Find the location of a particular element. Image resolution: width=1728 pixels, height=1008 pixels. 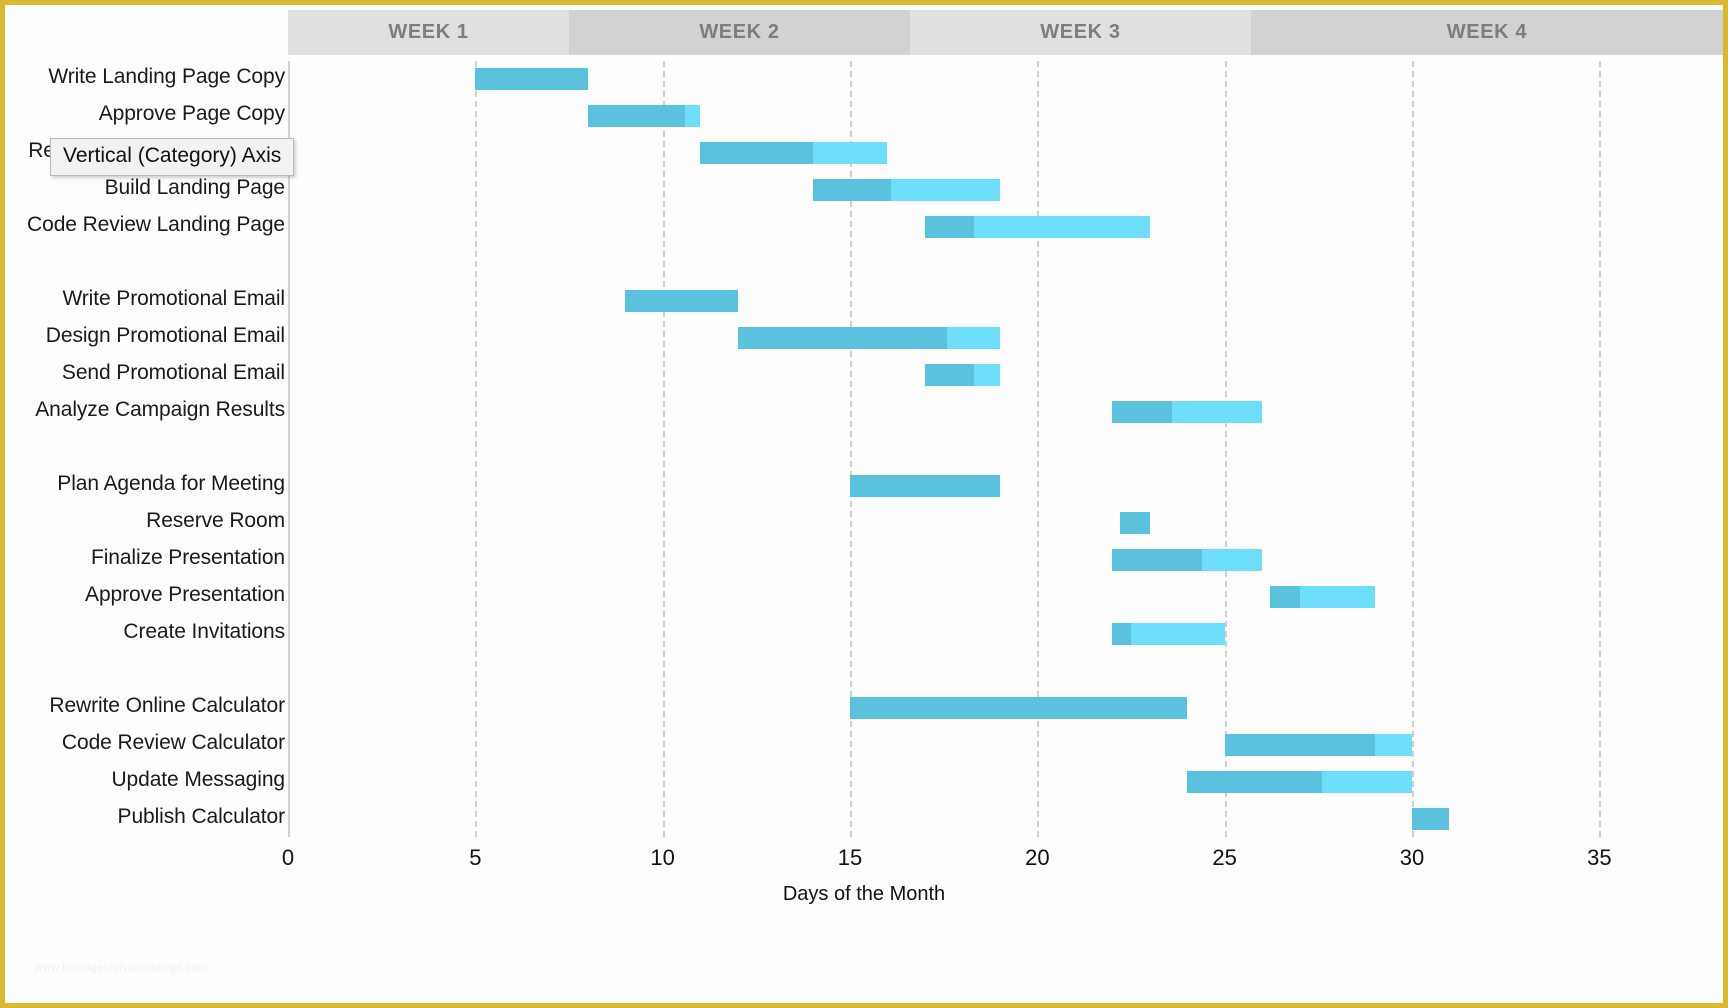

category-label: Write Landing Page Copy is located at coordinates (145, 77).